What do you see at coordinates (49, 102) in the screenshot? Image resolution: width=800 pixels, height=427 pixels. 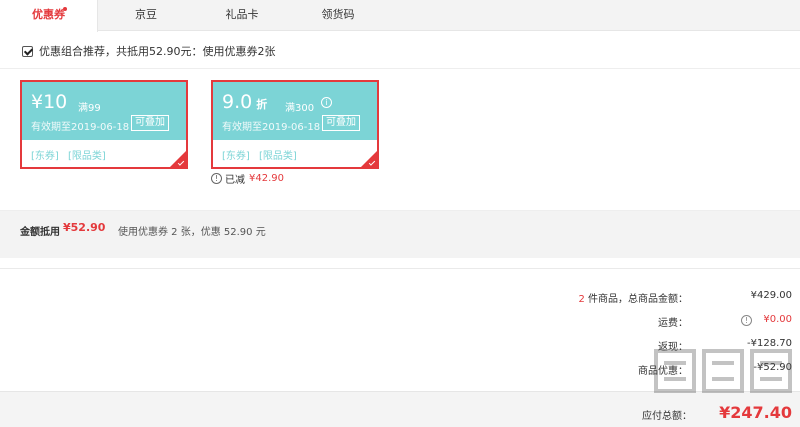 I see `coupon-amount: ¥10` at bounding box center [49, 102].